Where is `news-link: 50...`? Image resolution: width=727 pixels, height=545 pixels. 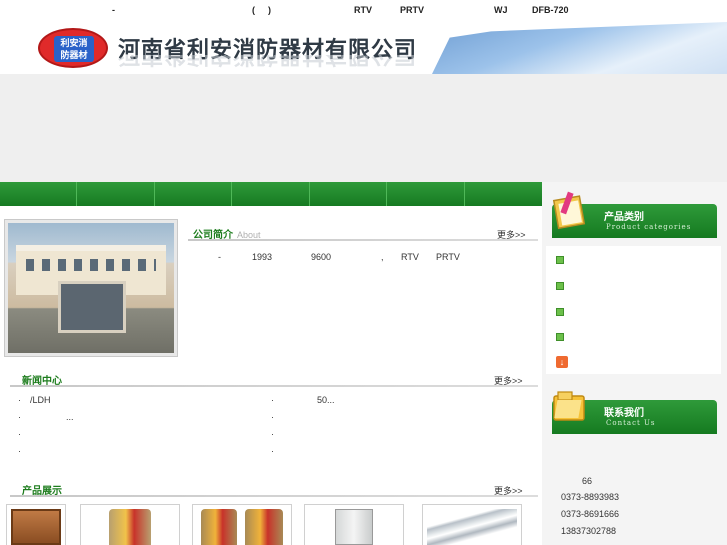
news-link: 50... is located at coordinates (326, 400).